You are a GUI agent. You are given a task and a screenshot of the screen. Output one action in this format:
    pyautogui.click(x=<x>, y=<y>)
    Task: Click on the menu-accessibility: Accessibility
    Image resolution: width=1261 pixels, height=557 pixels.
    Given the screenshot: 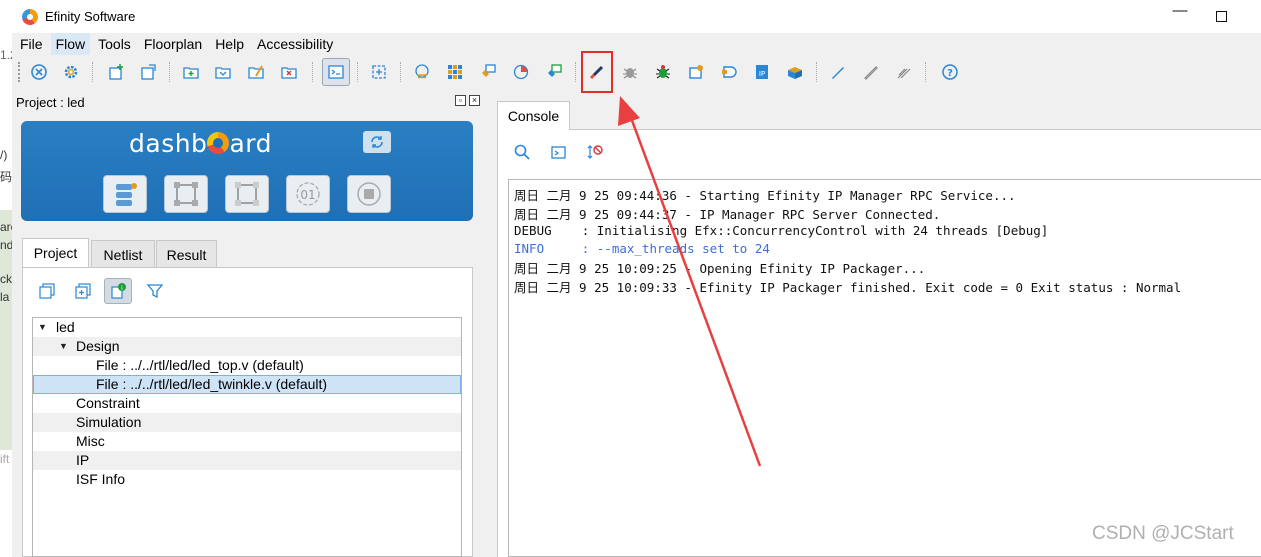 What is the action you would take?
    pyautogui.click(x=295, y=44)
    